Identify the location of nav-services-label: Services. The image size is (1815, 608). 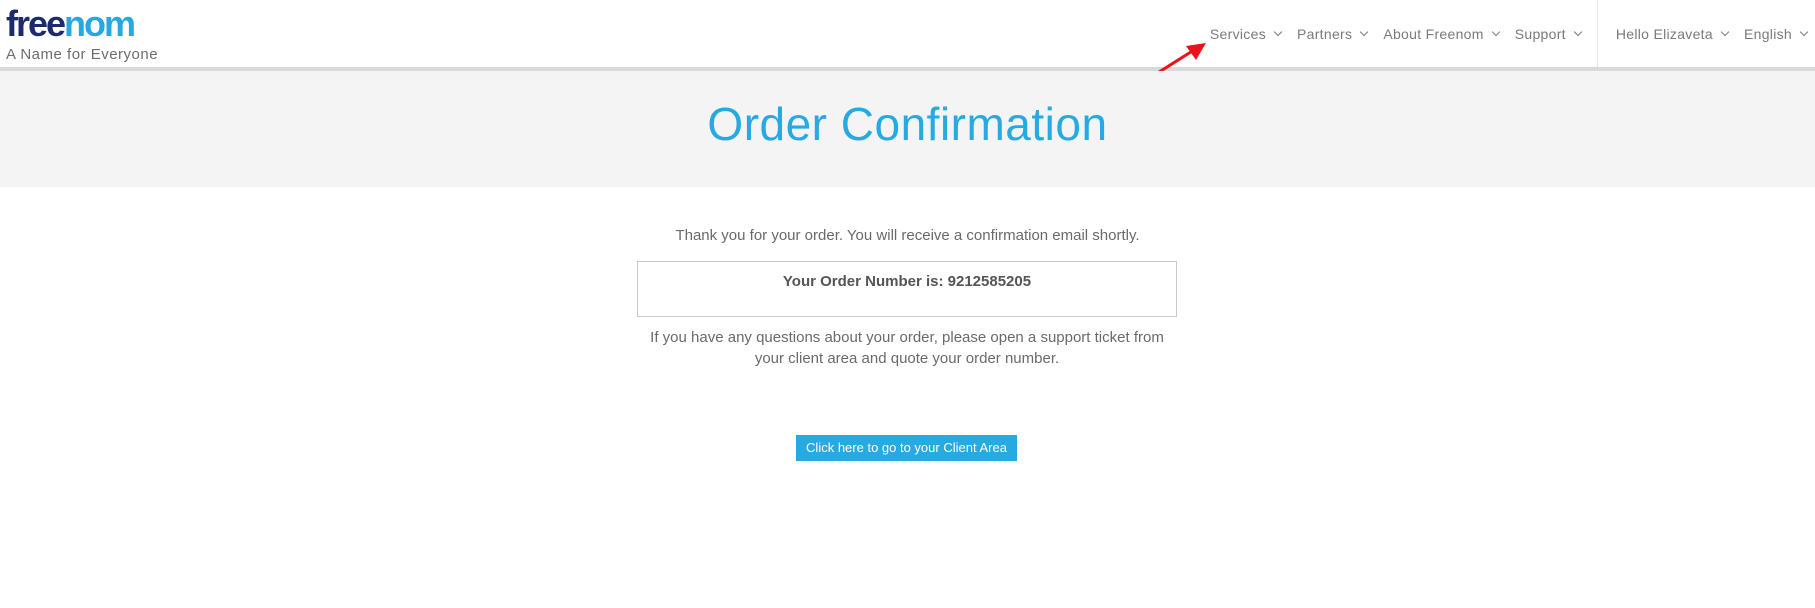
(1237, 33).